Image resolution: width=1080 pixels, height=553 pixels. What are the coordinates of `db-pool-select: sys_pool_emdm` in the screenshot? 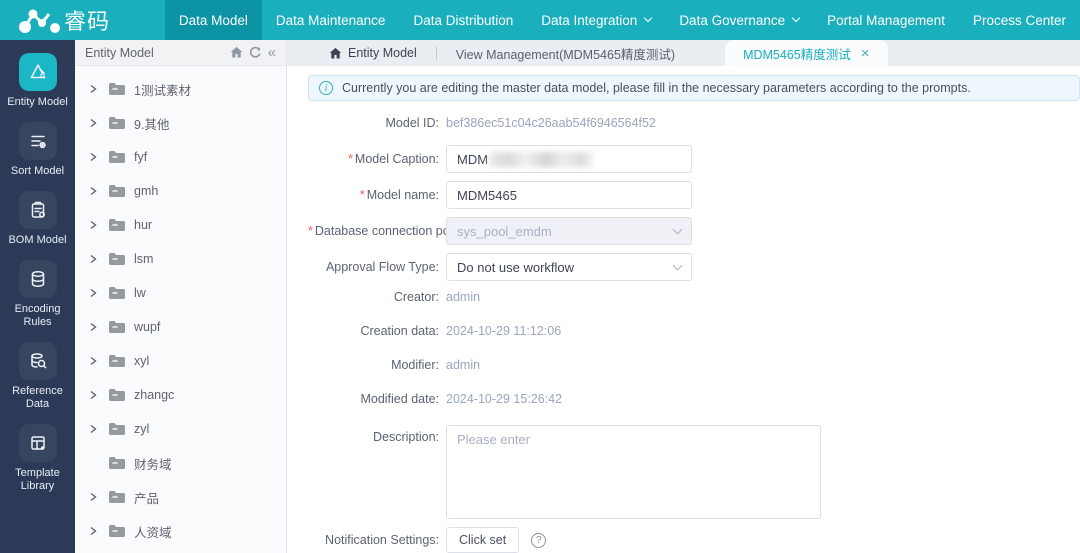 It's located at (569, 231).